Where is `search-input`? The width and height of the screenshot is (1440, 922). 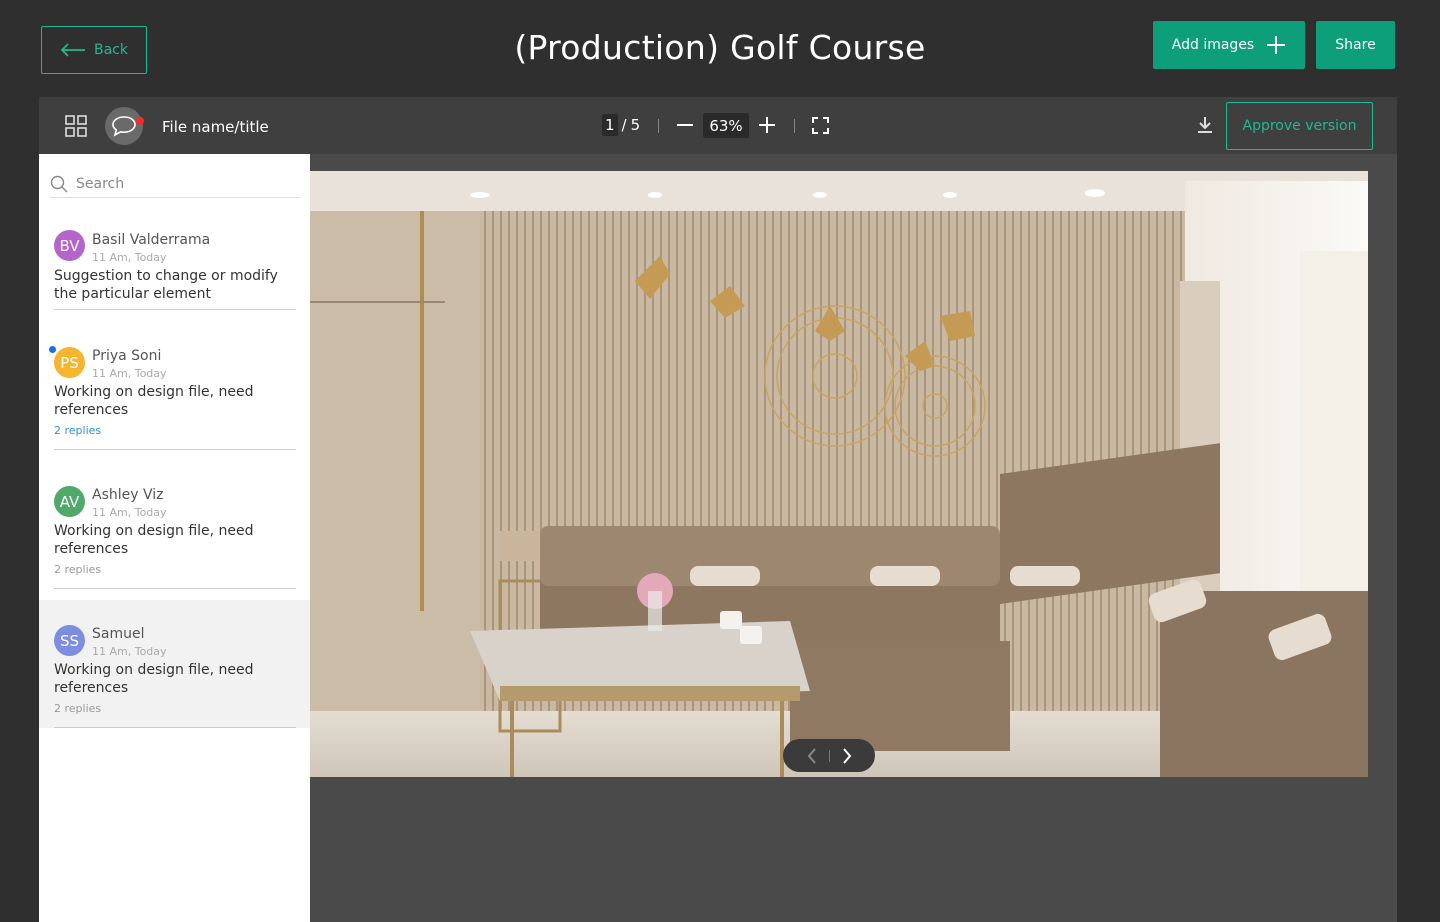
search-input is located at coordinates (176, 183).